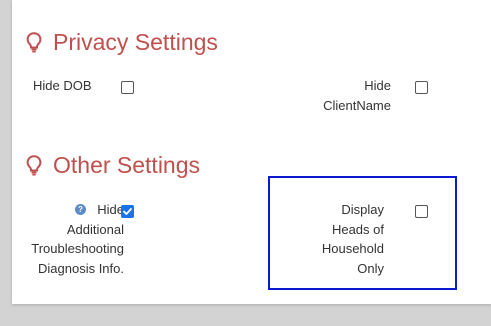 Image resolution: width=491 pixels, height=326 pixels. I want to click on privacy-settings-title: Privacy Settings, so click(135, 42).